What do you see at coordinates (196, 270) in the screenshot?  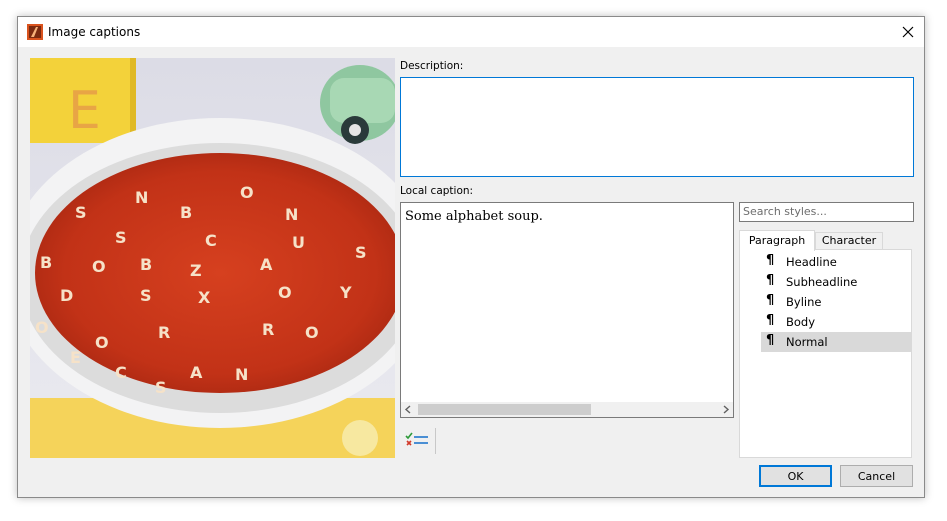 I see `svg-text: Z` at bounding box center [196, 270].